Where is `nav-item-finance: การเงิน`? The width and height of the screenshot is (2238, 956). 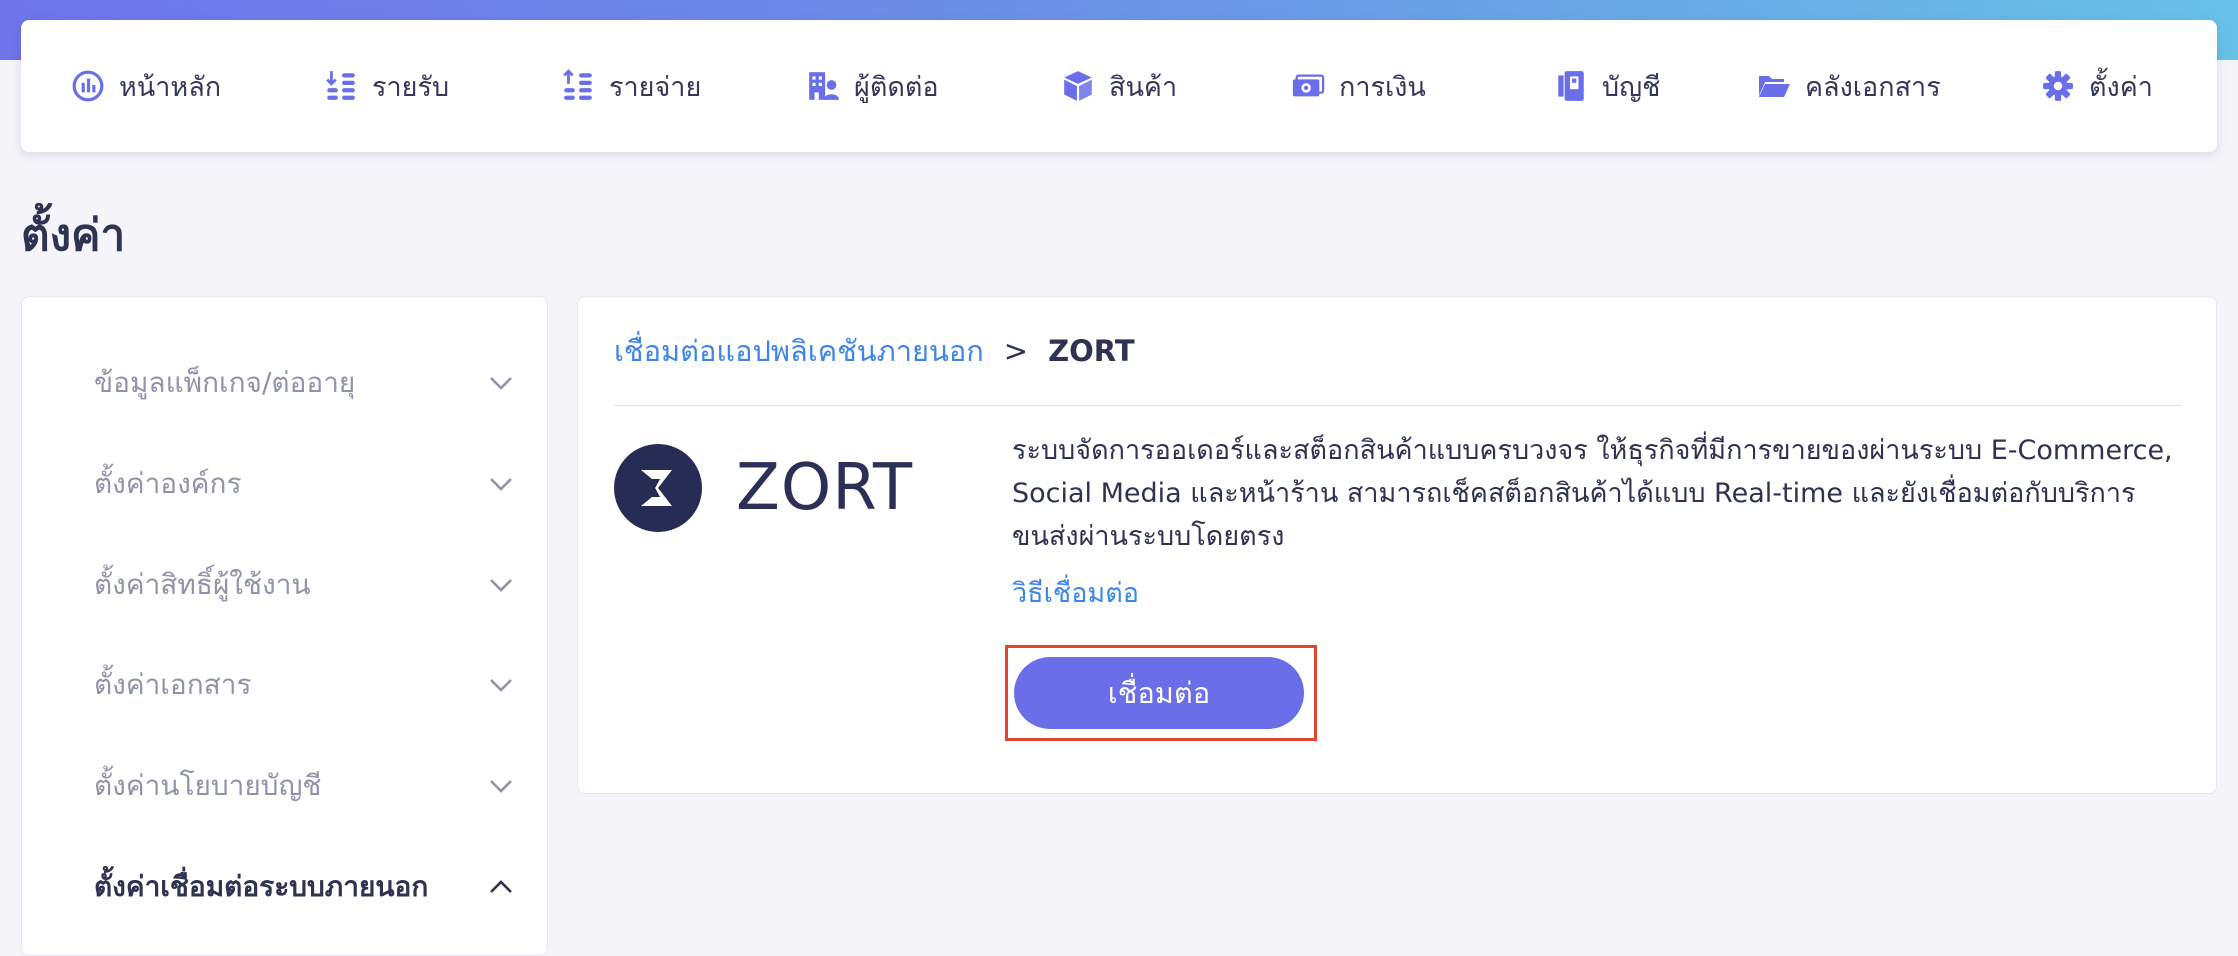
nav-item-finance: การเงิน is located at coordinates (1358, 86).